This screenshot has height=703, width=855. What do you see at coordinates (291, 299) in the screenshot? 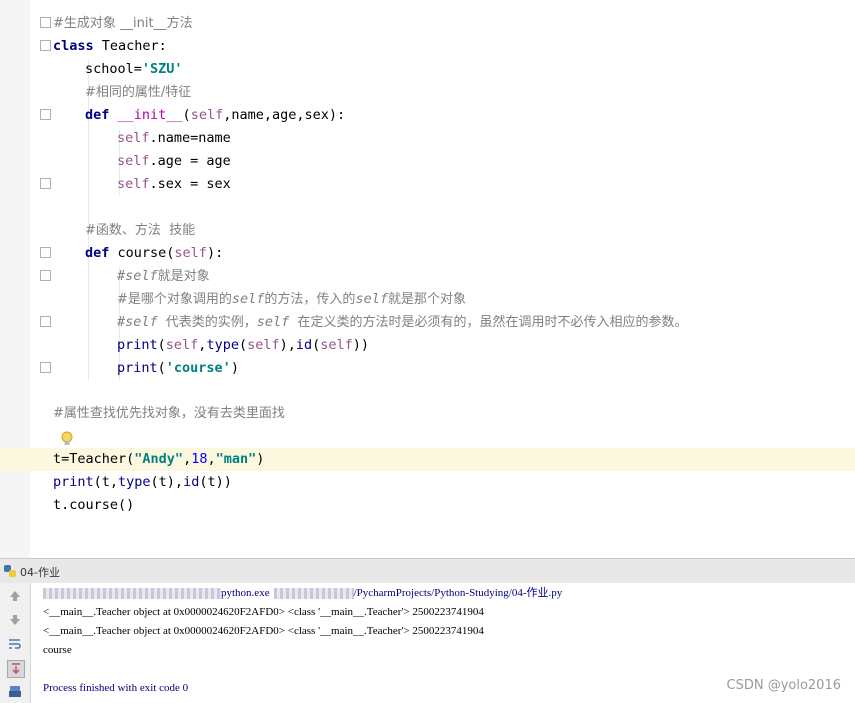
I see `code-line: #是哪个对象调用的self的方法，传入的self就是那个对象` at bounding box center [291, 299].